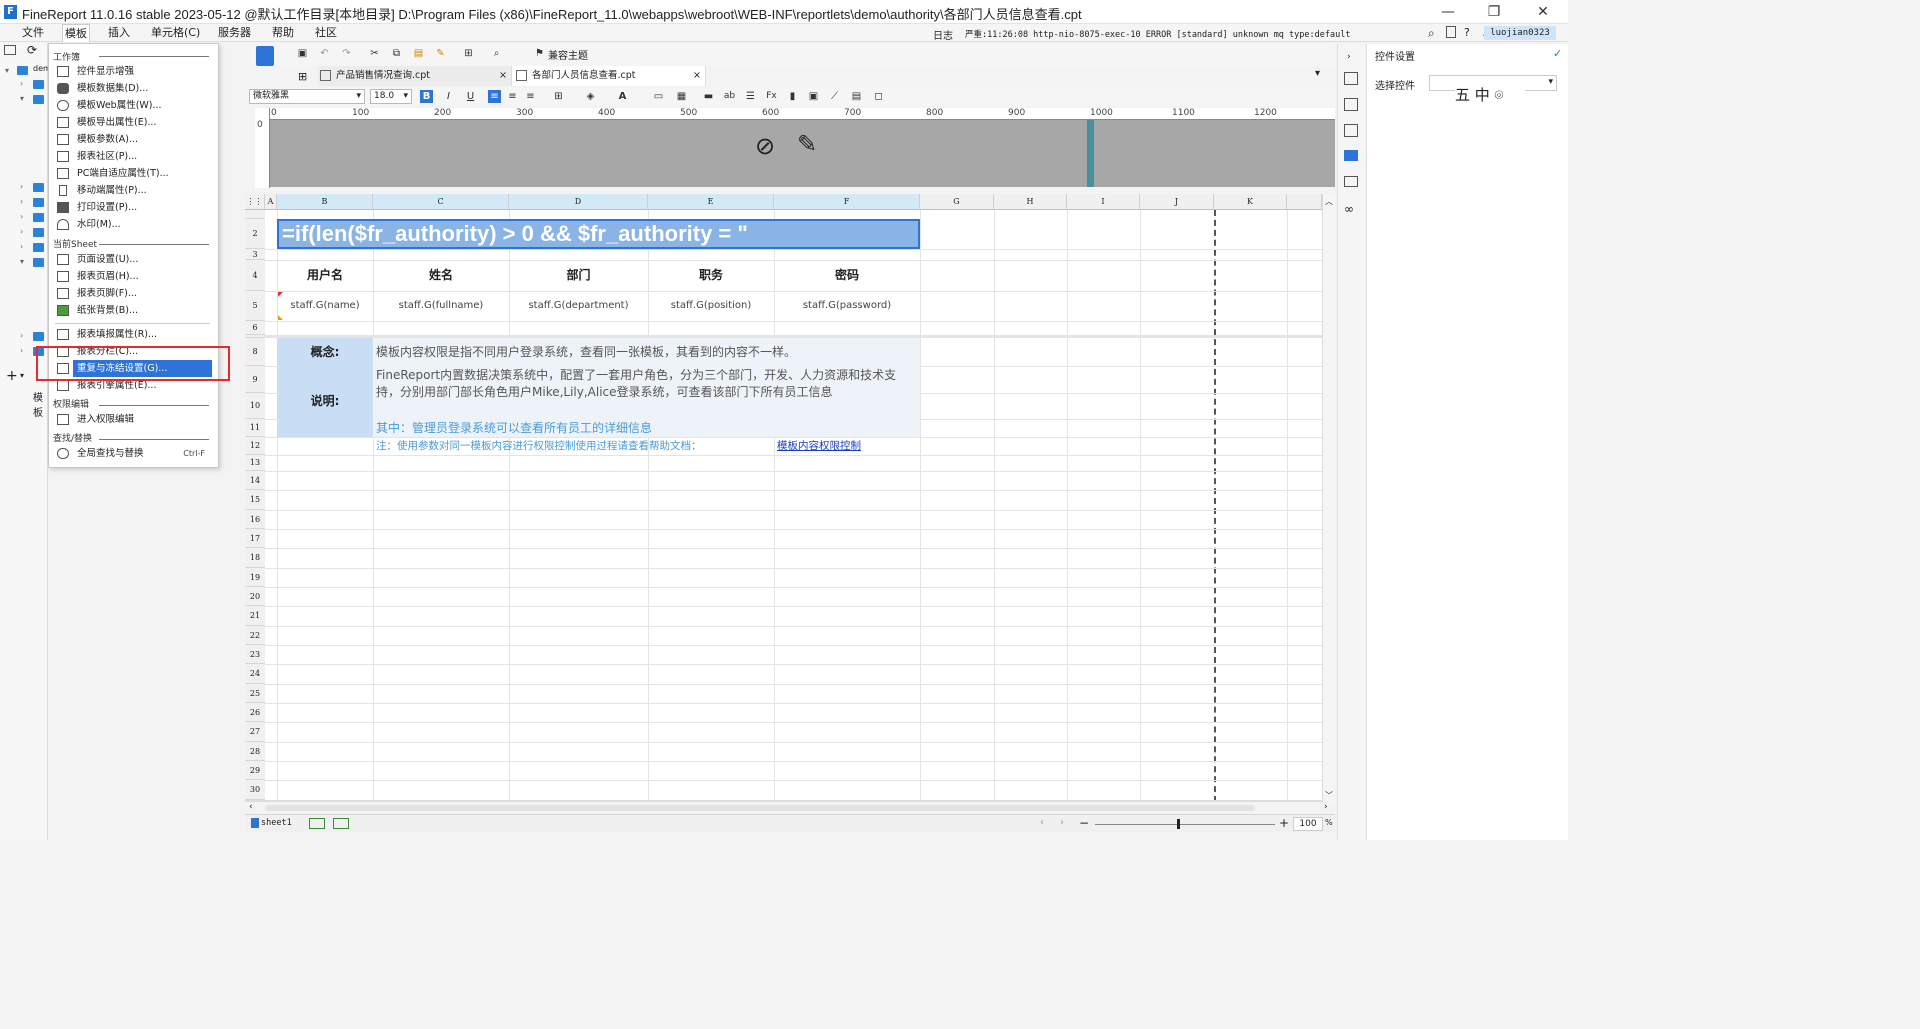  I want to click on tree-bottom-label: 模板, so click(40, 404).